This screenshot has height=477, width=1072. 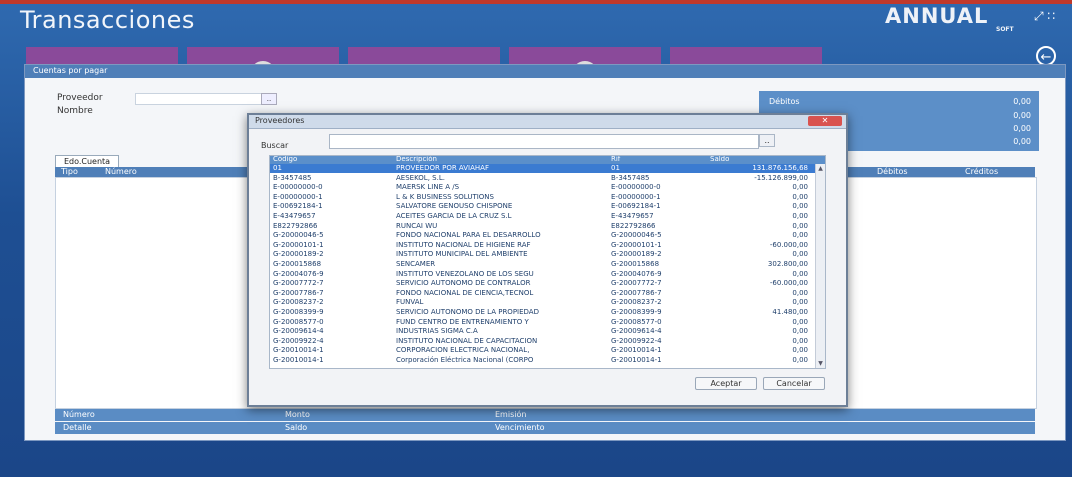 What do you see at coordinates (298, 235) in the screenshot?
I see `table-cell-code: G-20000046-5` at bounding box center [298, 235].